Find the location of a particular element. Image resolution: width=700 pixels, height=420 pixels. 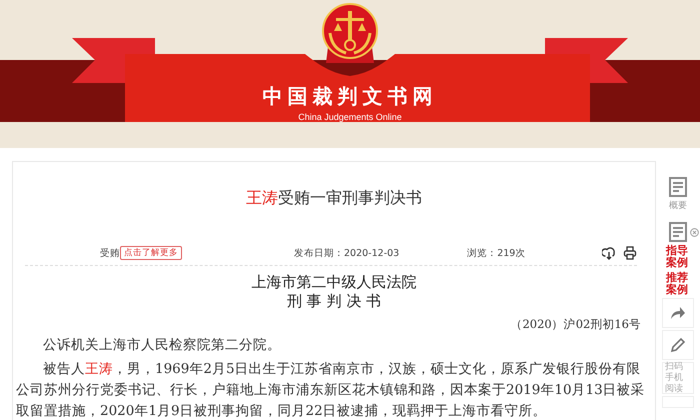

share-button is located at coordinates (678, 313).